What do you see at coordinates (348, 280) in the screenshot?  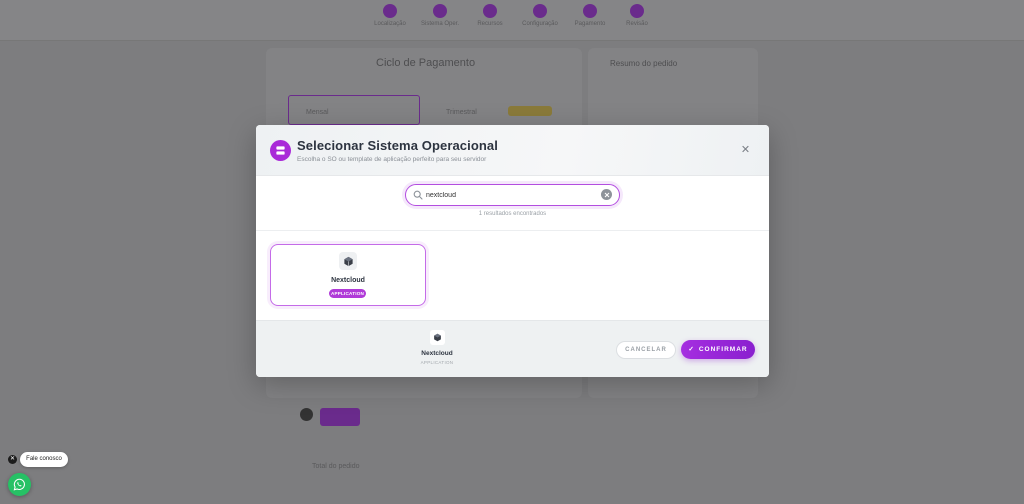 I see `os-card-name: Nextcloud` at bounding box center [348, 280].